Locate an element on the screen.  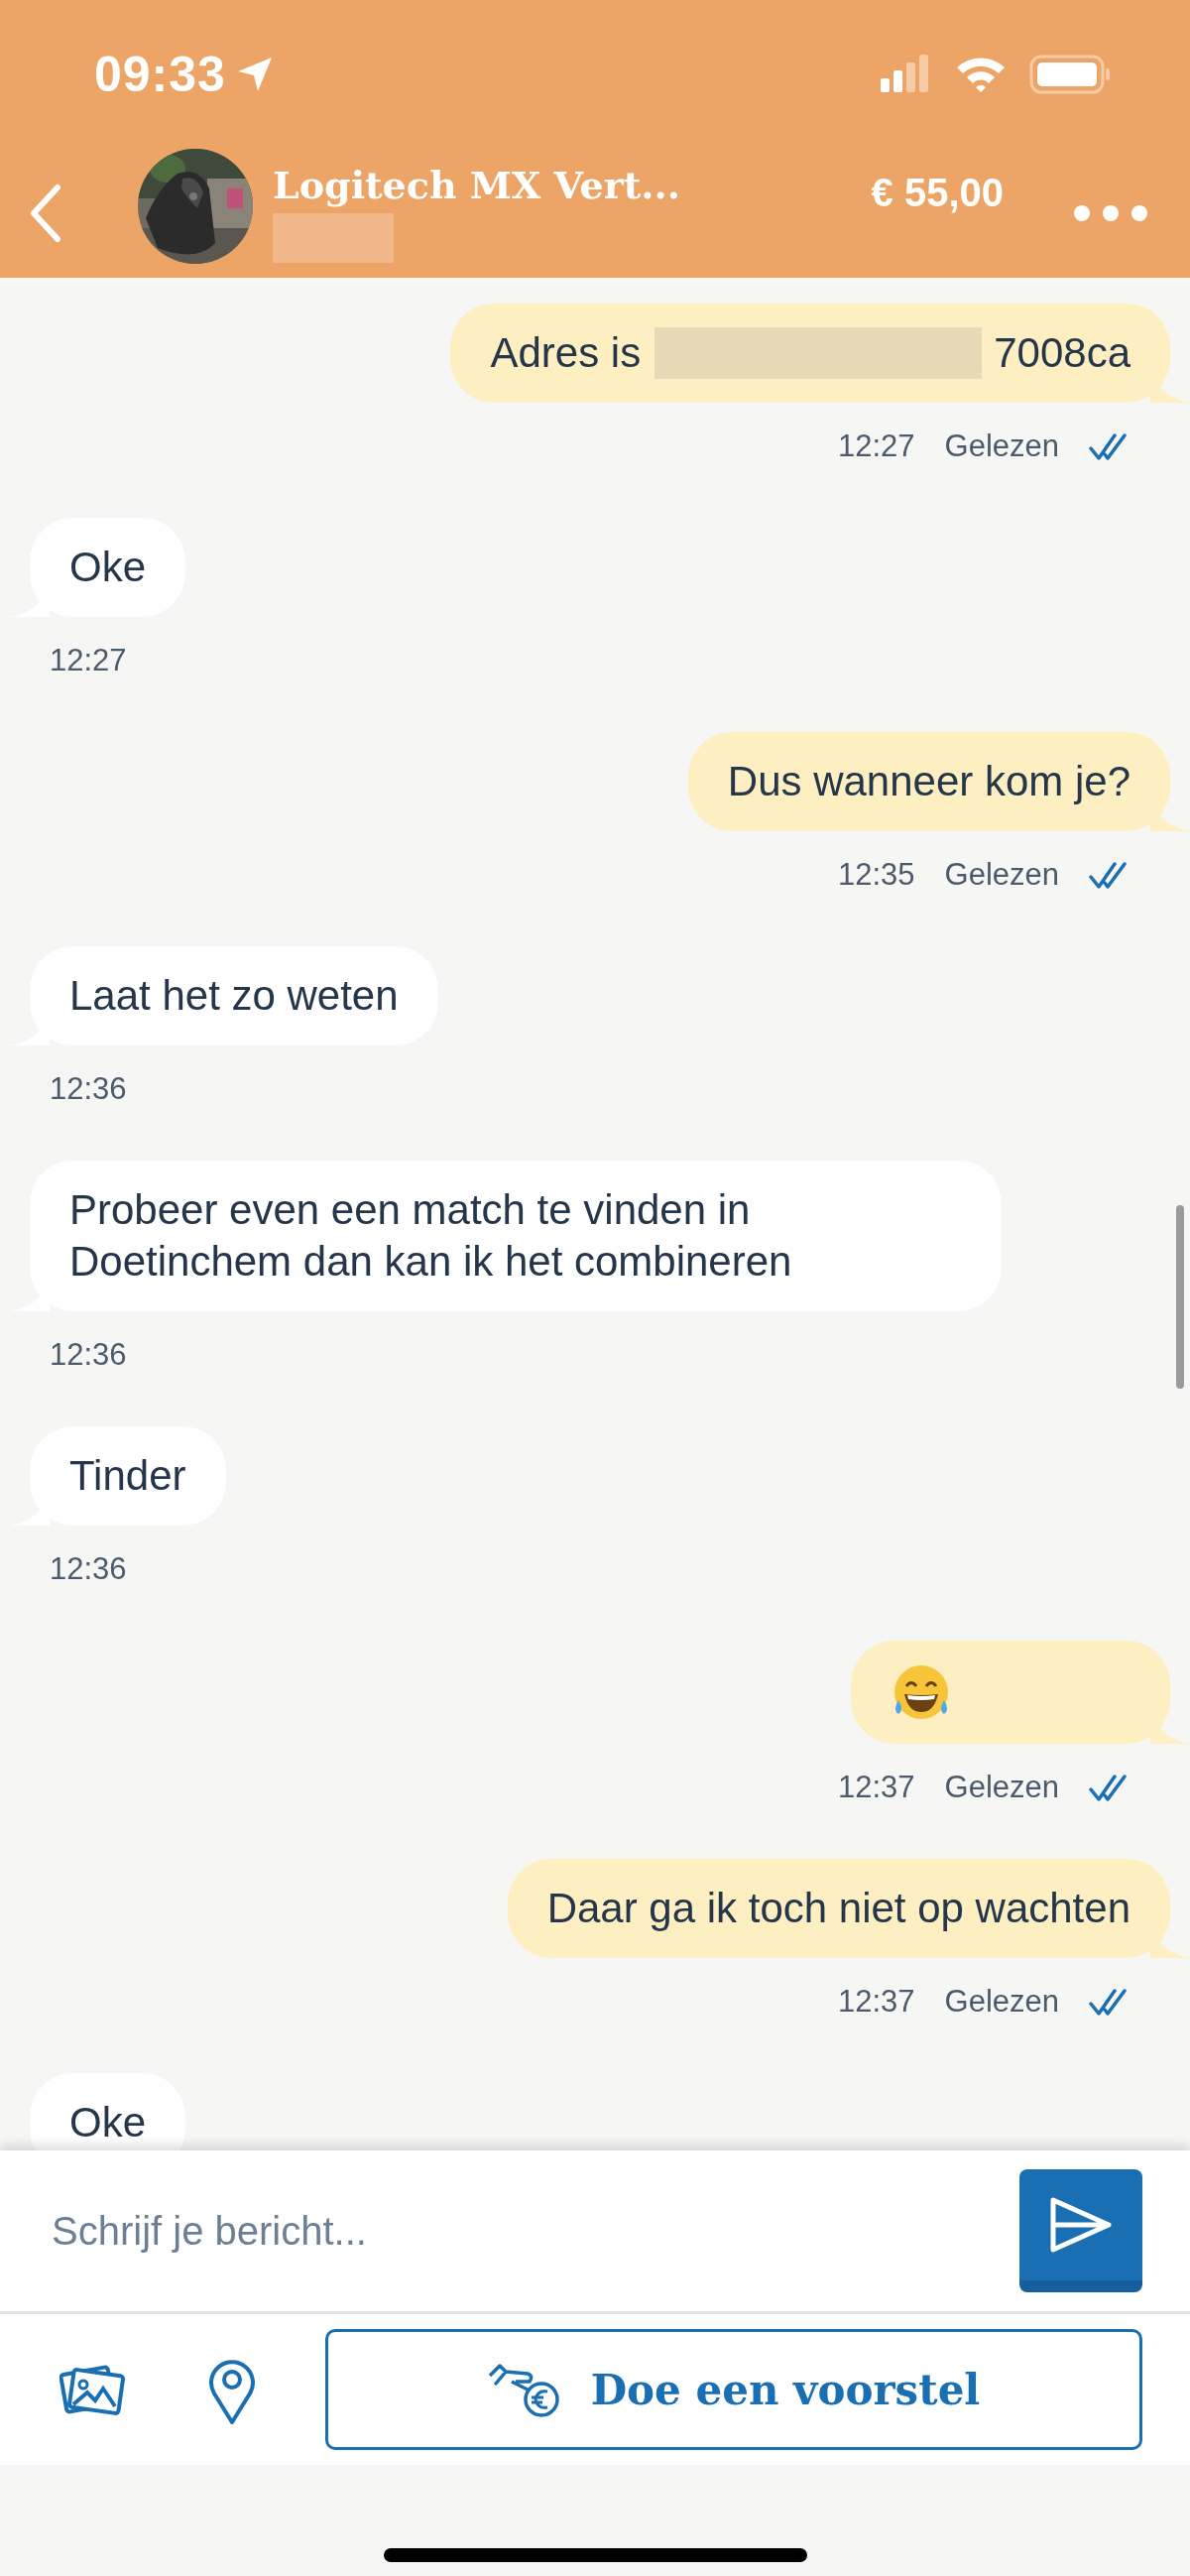
battery-icon is located at coordinates (1070, 74).